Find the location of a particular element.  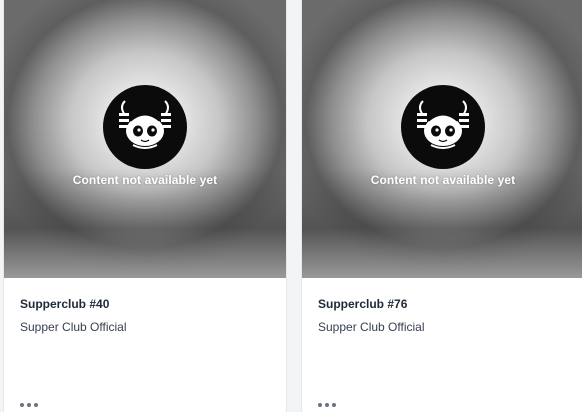

card-info: Supperclub #76 Supper Club Official is located at coordinates (442, 306).